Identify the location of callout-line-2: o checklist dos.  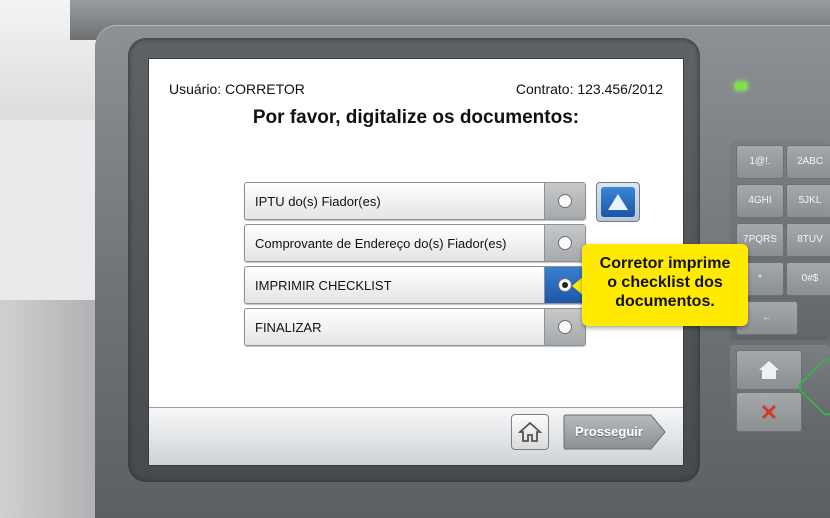
(665, 282).